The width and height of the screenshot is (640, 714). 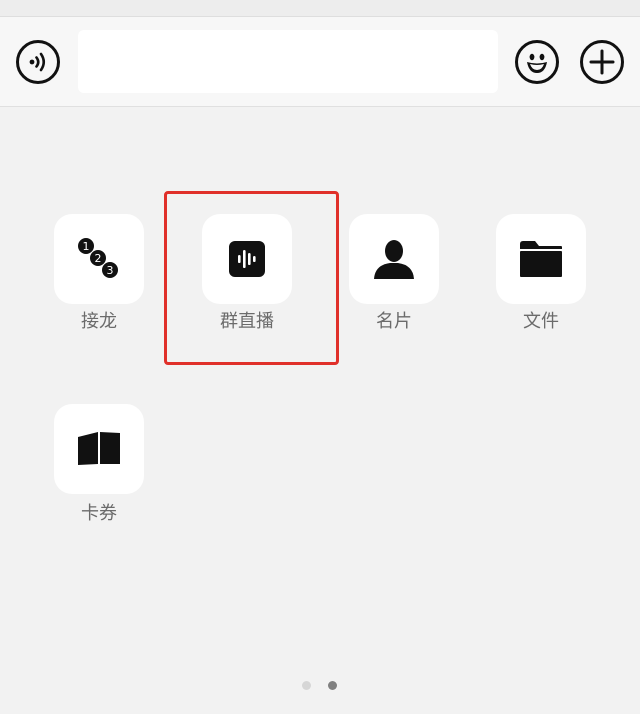 What do you see at coordinates (110, 270) in the screenshot?
I see `chain-number-3: 3` at bounding box center [110, 270].